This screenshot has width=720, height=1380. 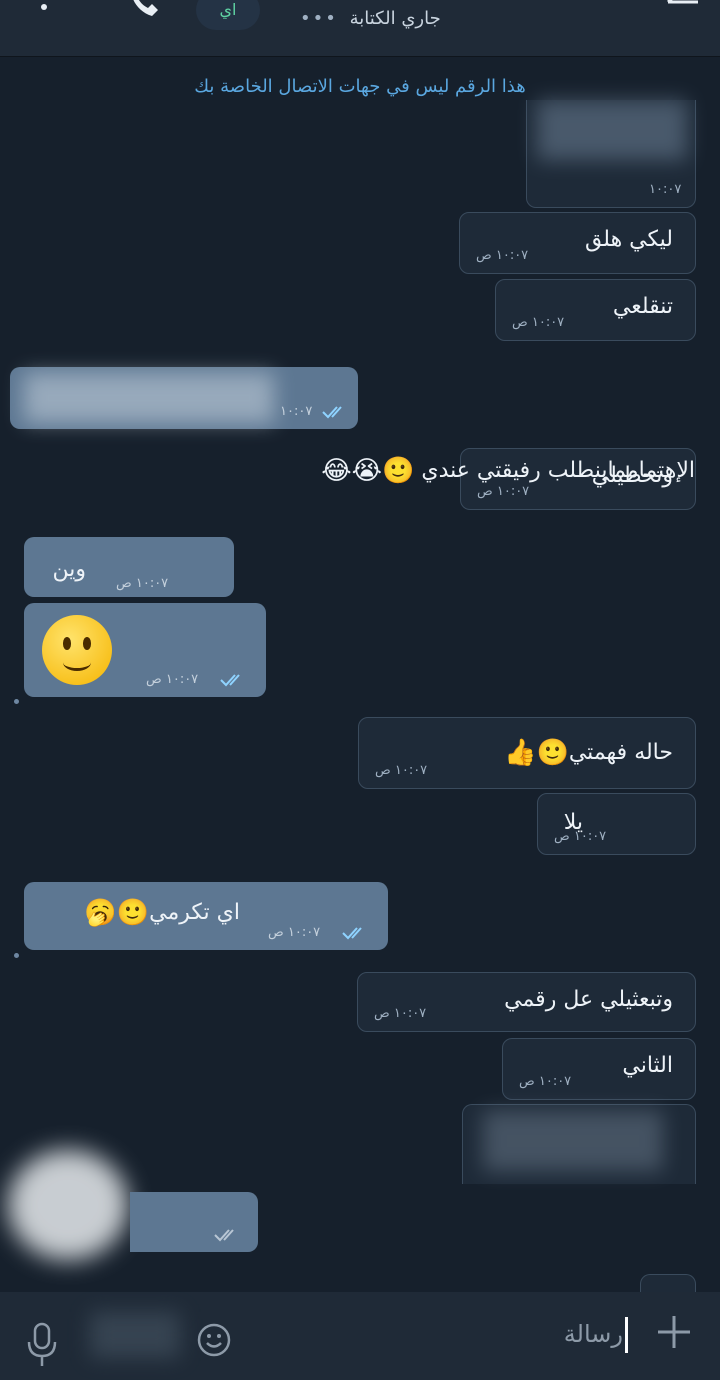 I want to click on message-bubble-incoming: ١٠:٠٧, so click(x=611, y=154).